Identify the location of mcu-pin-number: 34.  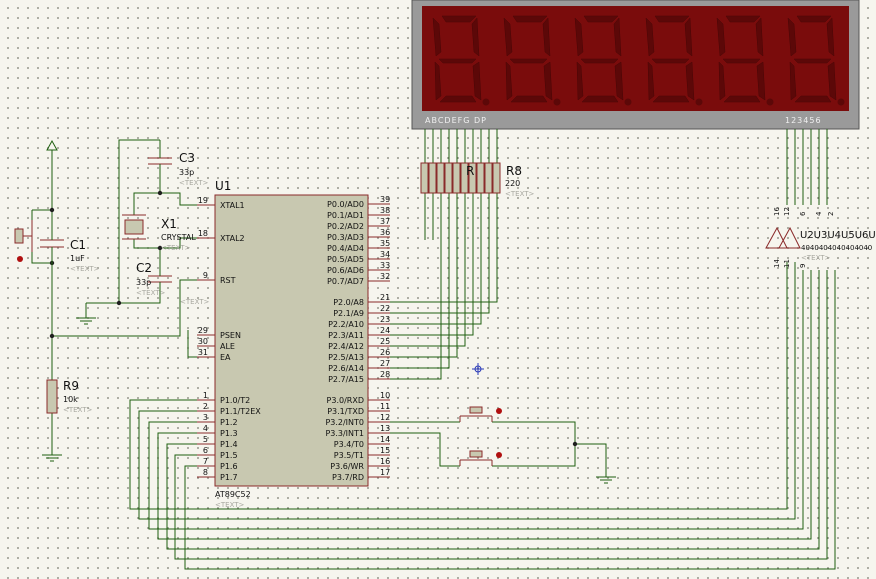
(385, 254).